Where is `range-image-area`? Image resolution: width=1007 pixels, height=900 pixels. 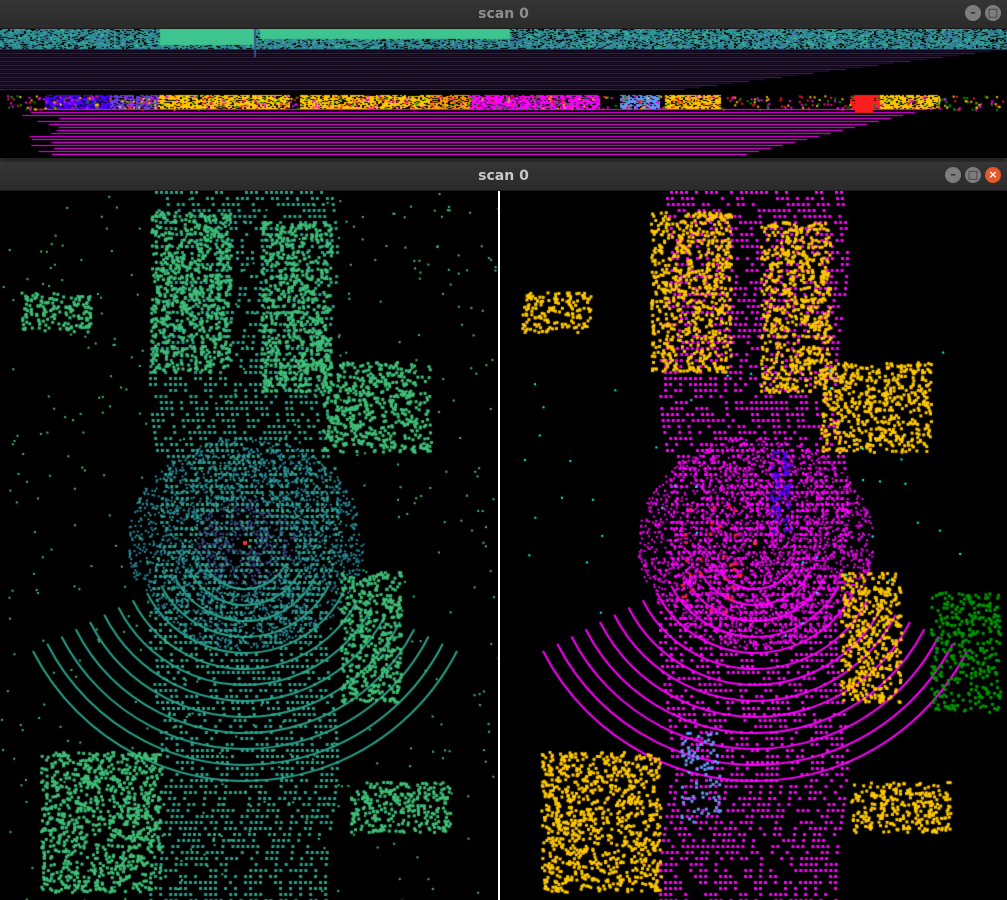 range-image-area is located at coordinates (503, 93).